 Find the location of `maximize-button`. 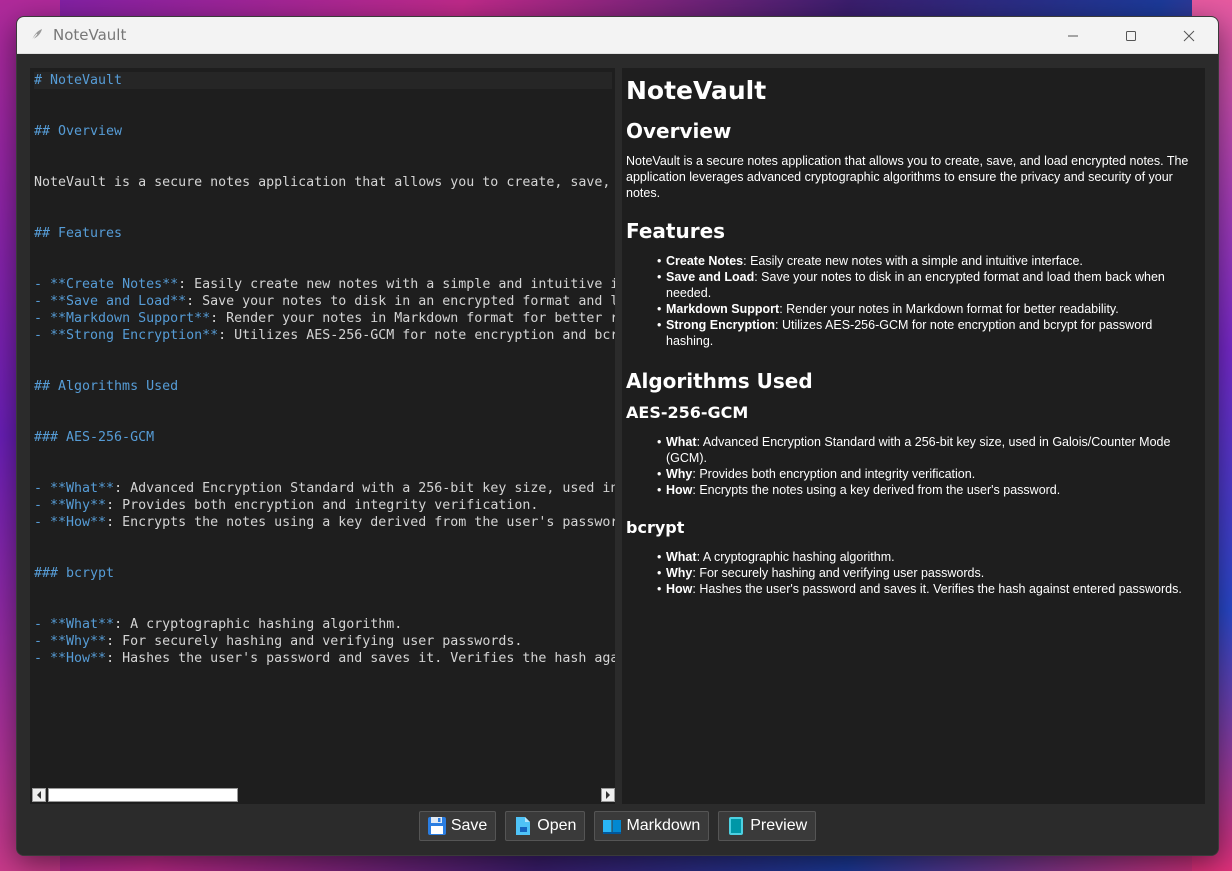

maximize-button is located at coordinates (1131, 35).